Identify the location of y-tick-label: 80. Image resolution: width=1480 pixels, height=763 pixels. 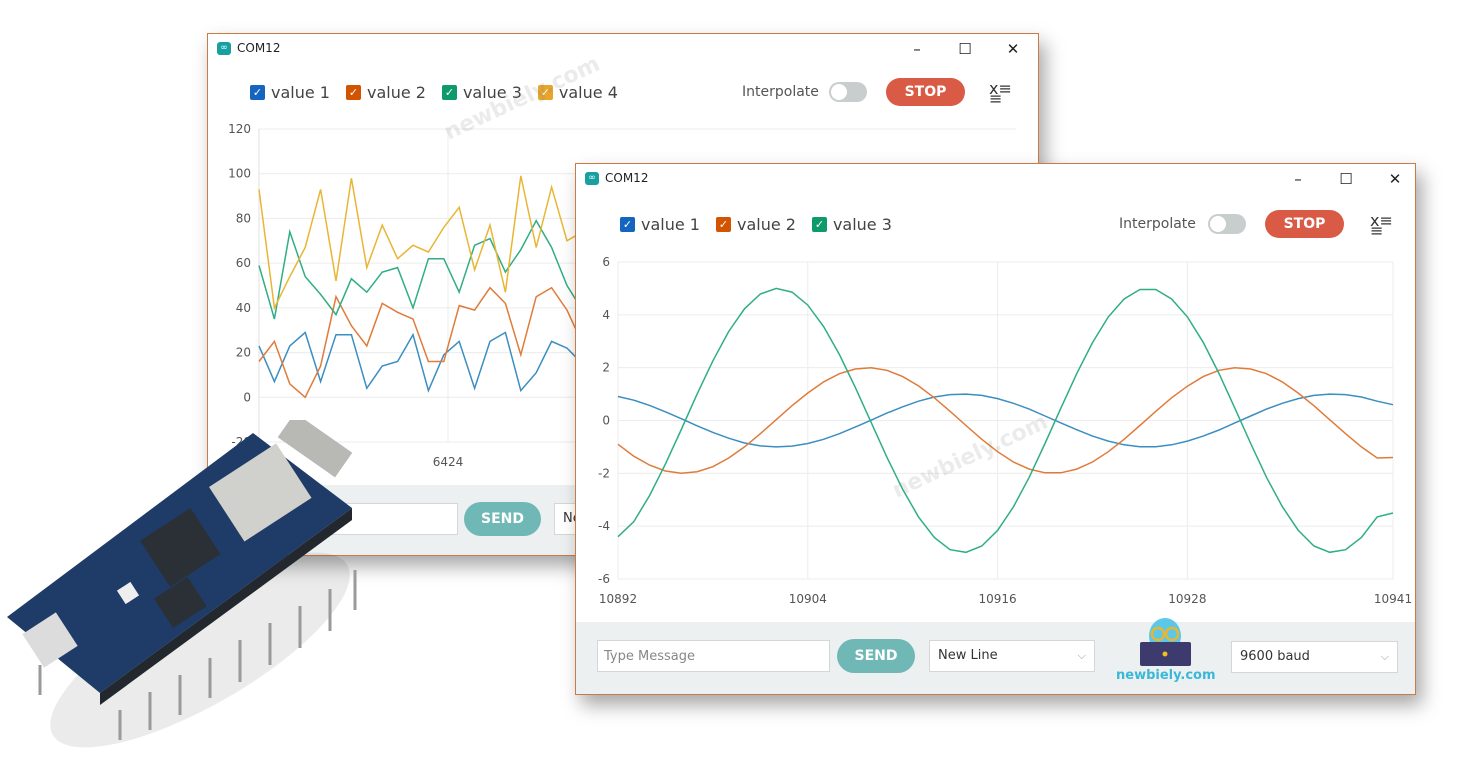
(243, 218).